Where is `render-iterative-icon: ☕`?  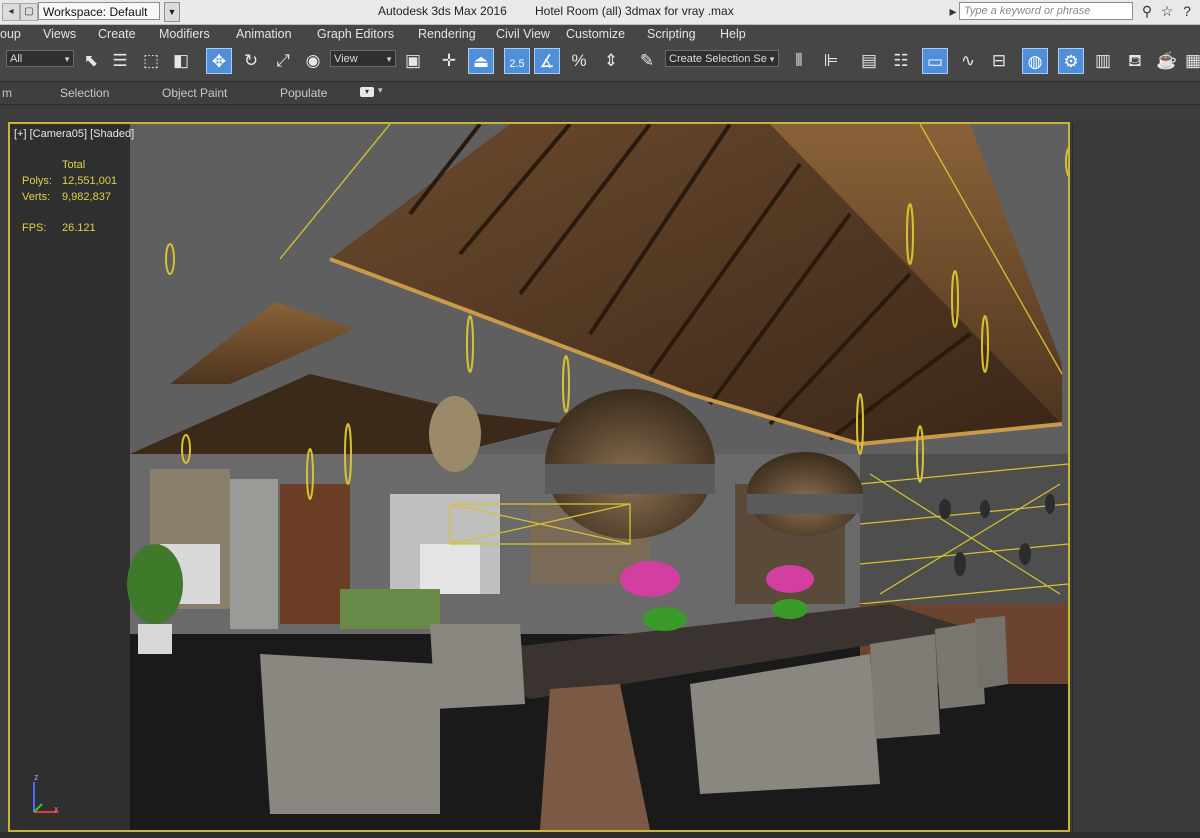
render-iterative-icon: ☕ is located at coordinates (1167, 61).